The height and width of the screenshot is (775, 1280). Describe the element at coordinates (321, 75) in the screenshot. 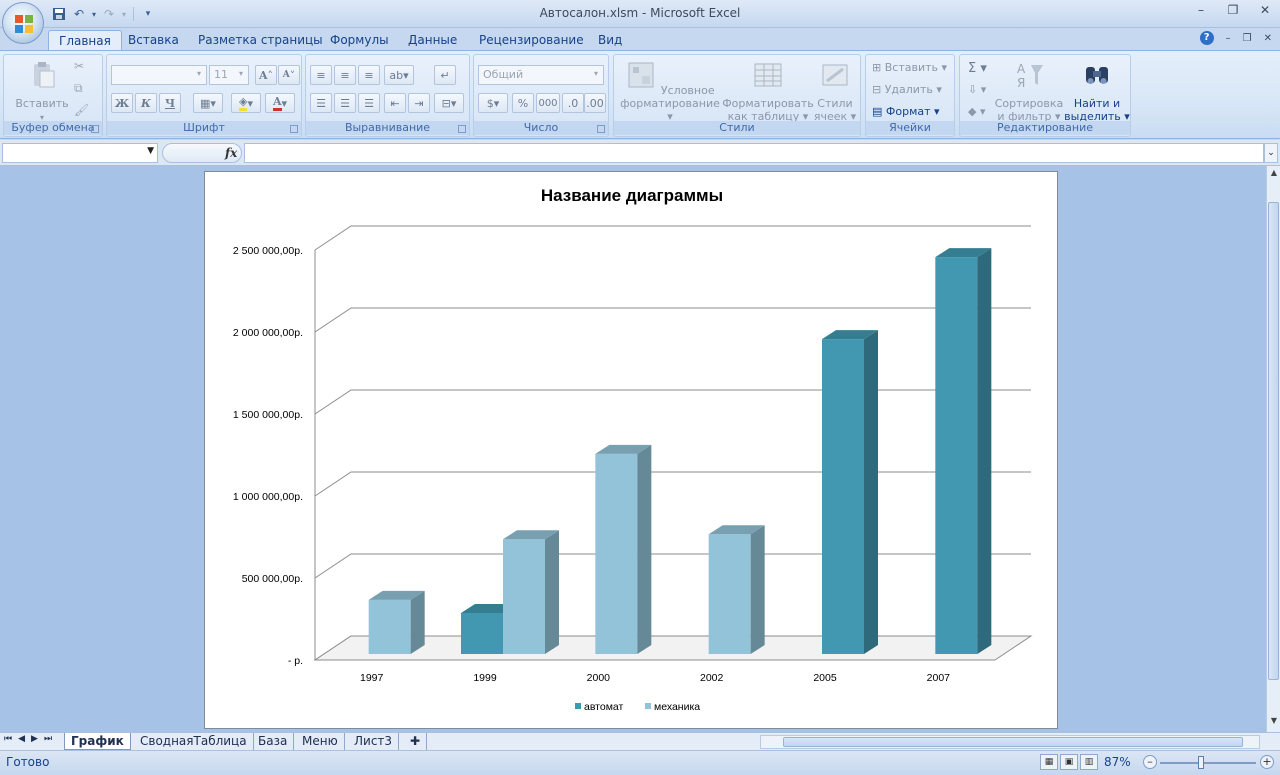

I see `align-top-button: ≡` at that location.